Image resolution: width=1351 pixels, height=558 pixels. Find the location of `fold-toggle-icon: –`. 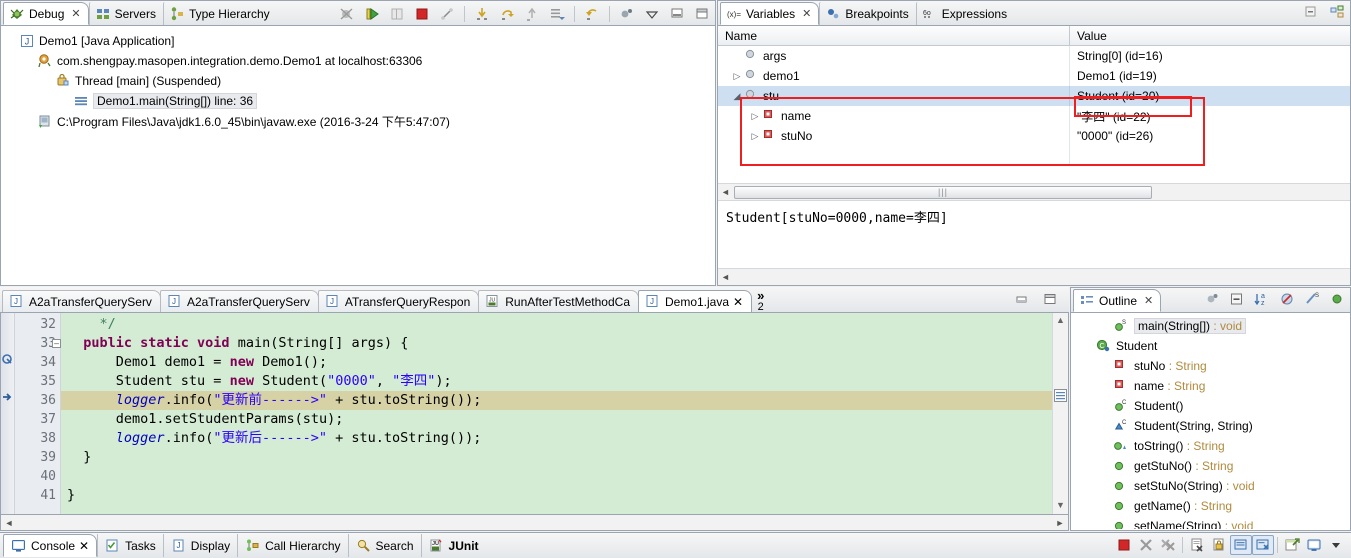

fold-toggle-icon: – is located at coordinates (56, 343).